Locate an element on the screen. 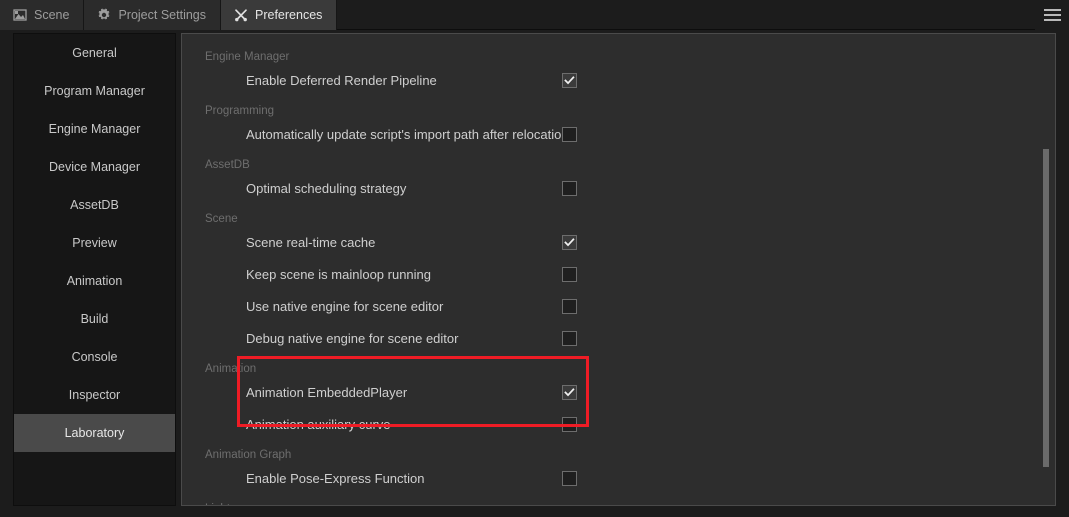 The image size is (1069, 517). option-label: Enable Deferred Render Pipeline is located at coordinates (341, 80).